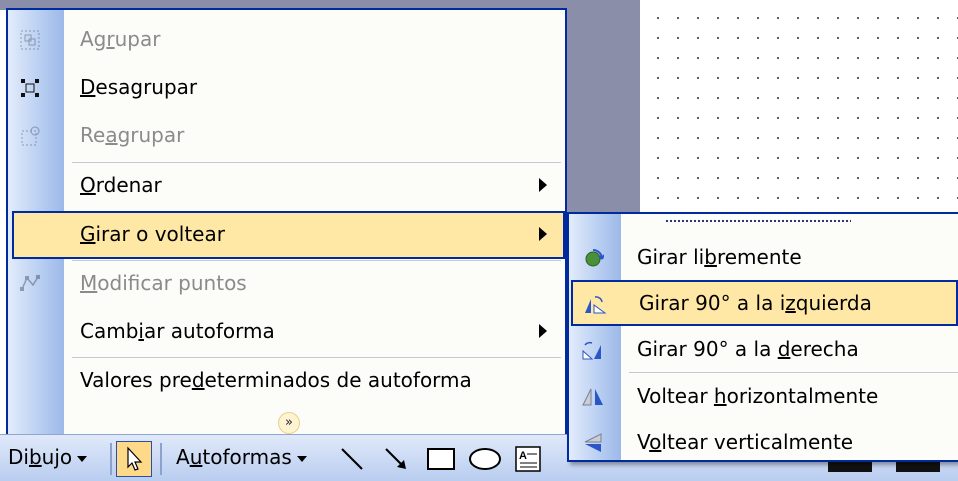 This screenshot has width=958, height=481. Describe the element at coordinates (763, 442) in the screenshot. I see `submenu-item-voltear-verticalmente: Voltear verticalmente` at that location.